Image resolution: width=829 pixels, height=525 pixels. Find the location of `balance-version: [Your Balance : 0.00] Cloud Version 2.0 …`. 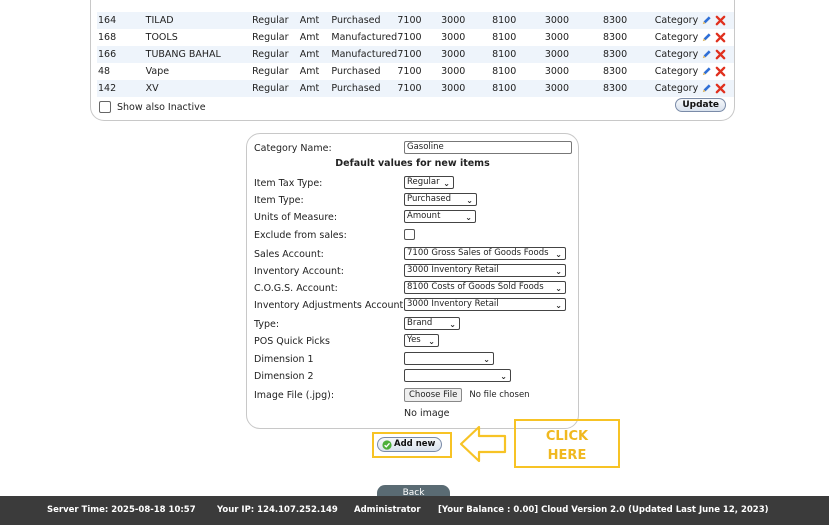

balance-version: [Your Balance : 0.00] Cloud Version 2.0 … is located at coordinates (603, 510).